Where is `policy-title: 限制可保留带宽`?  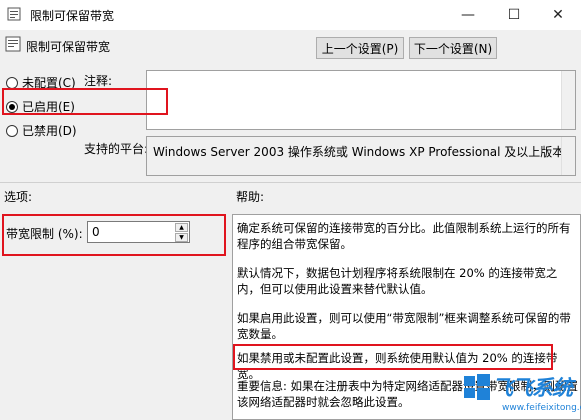 policy-title: 限制可保留带宽 is located at coordinates (68, 47).